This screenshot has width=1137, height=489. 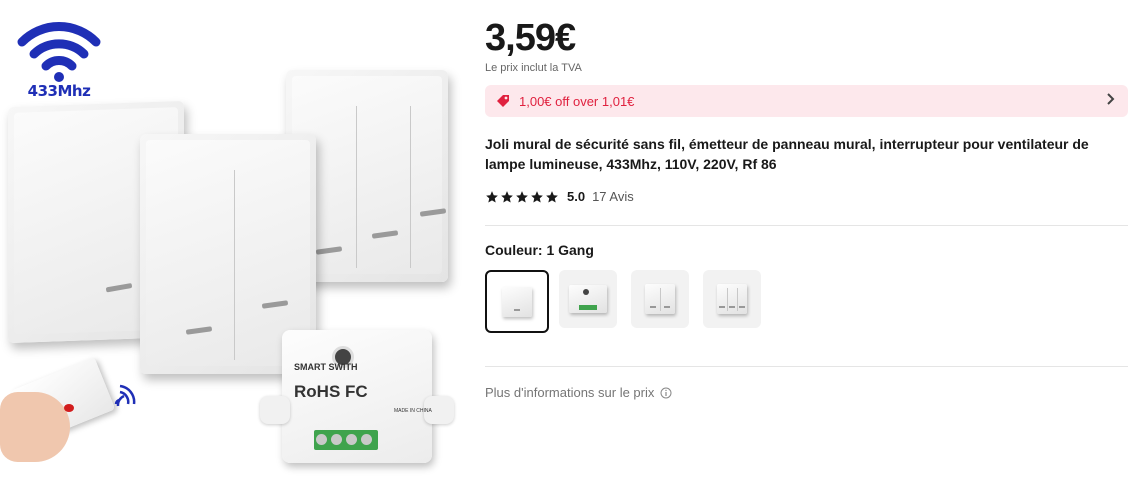 I want to click on receiver-brand-text: SMART SWITH, so click(x=326, y=367).